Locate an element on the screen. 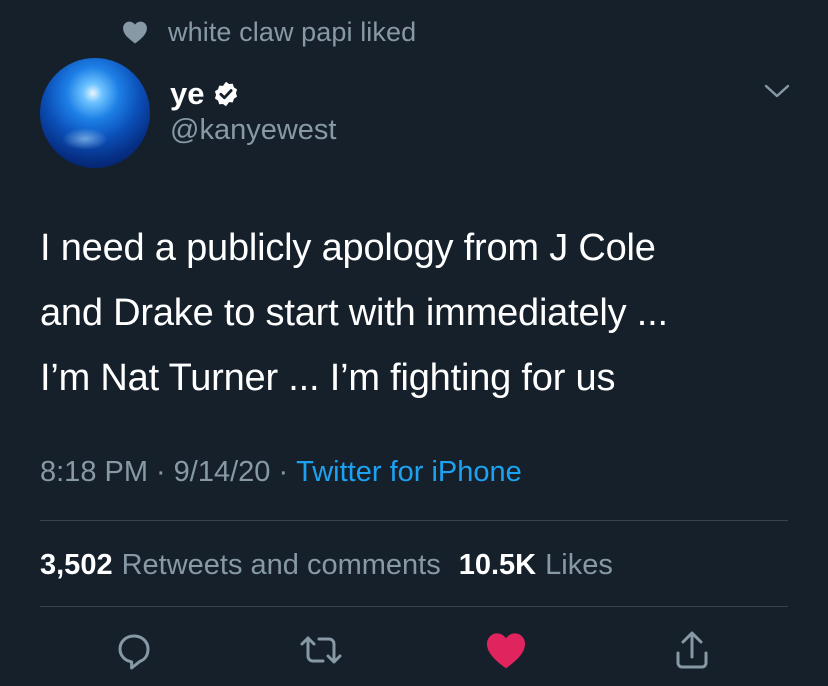 The width and height of the screenshot is (828, 686). avatar is located at coordinates (95, 113).